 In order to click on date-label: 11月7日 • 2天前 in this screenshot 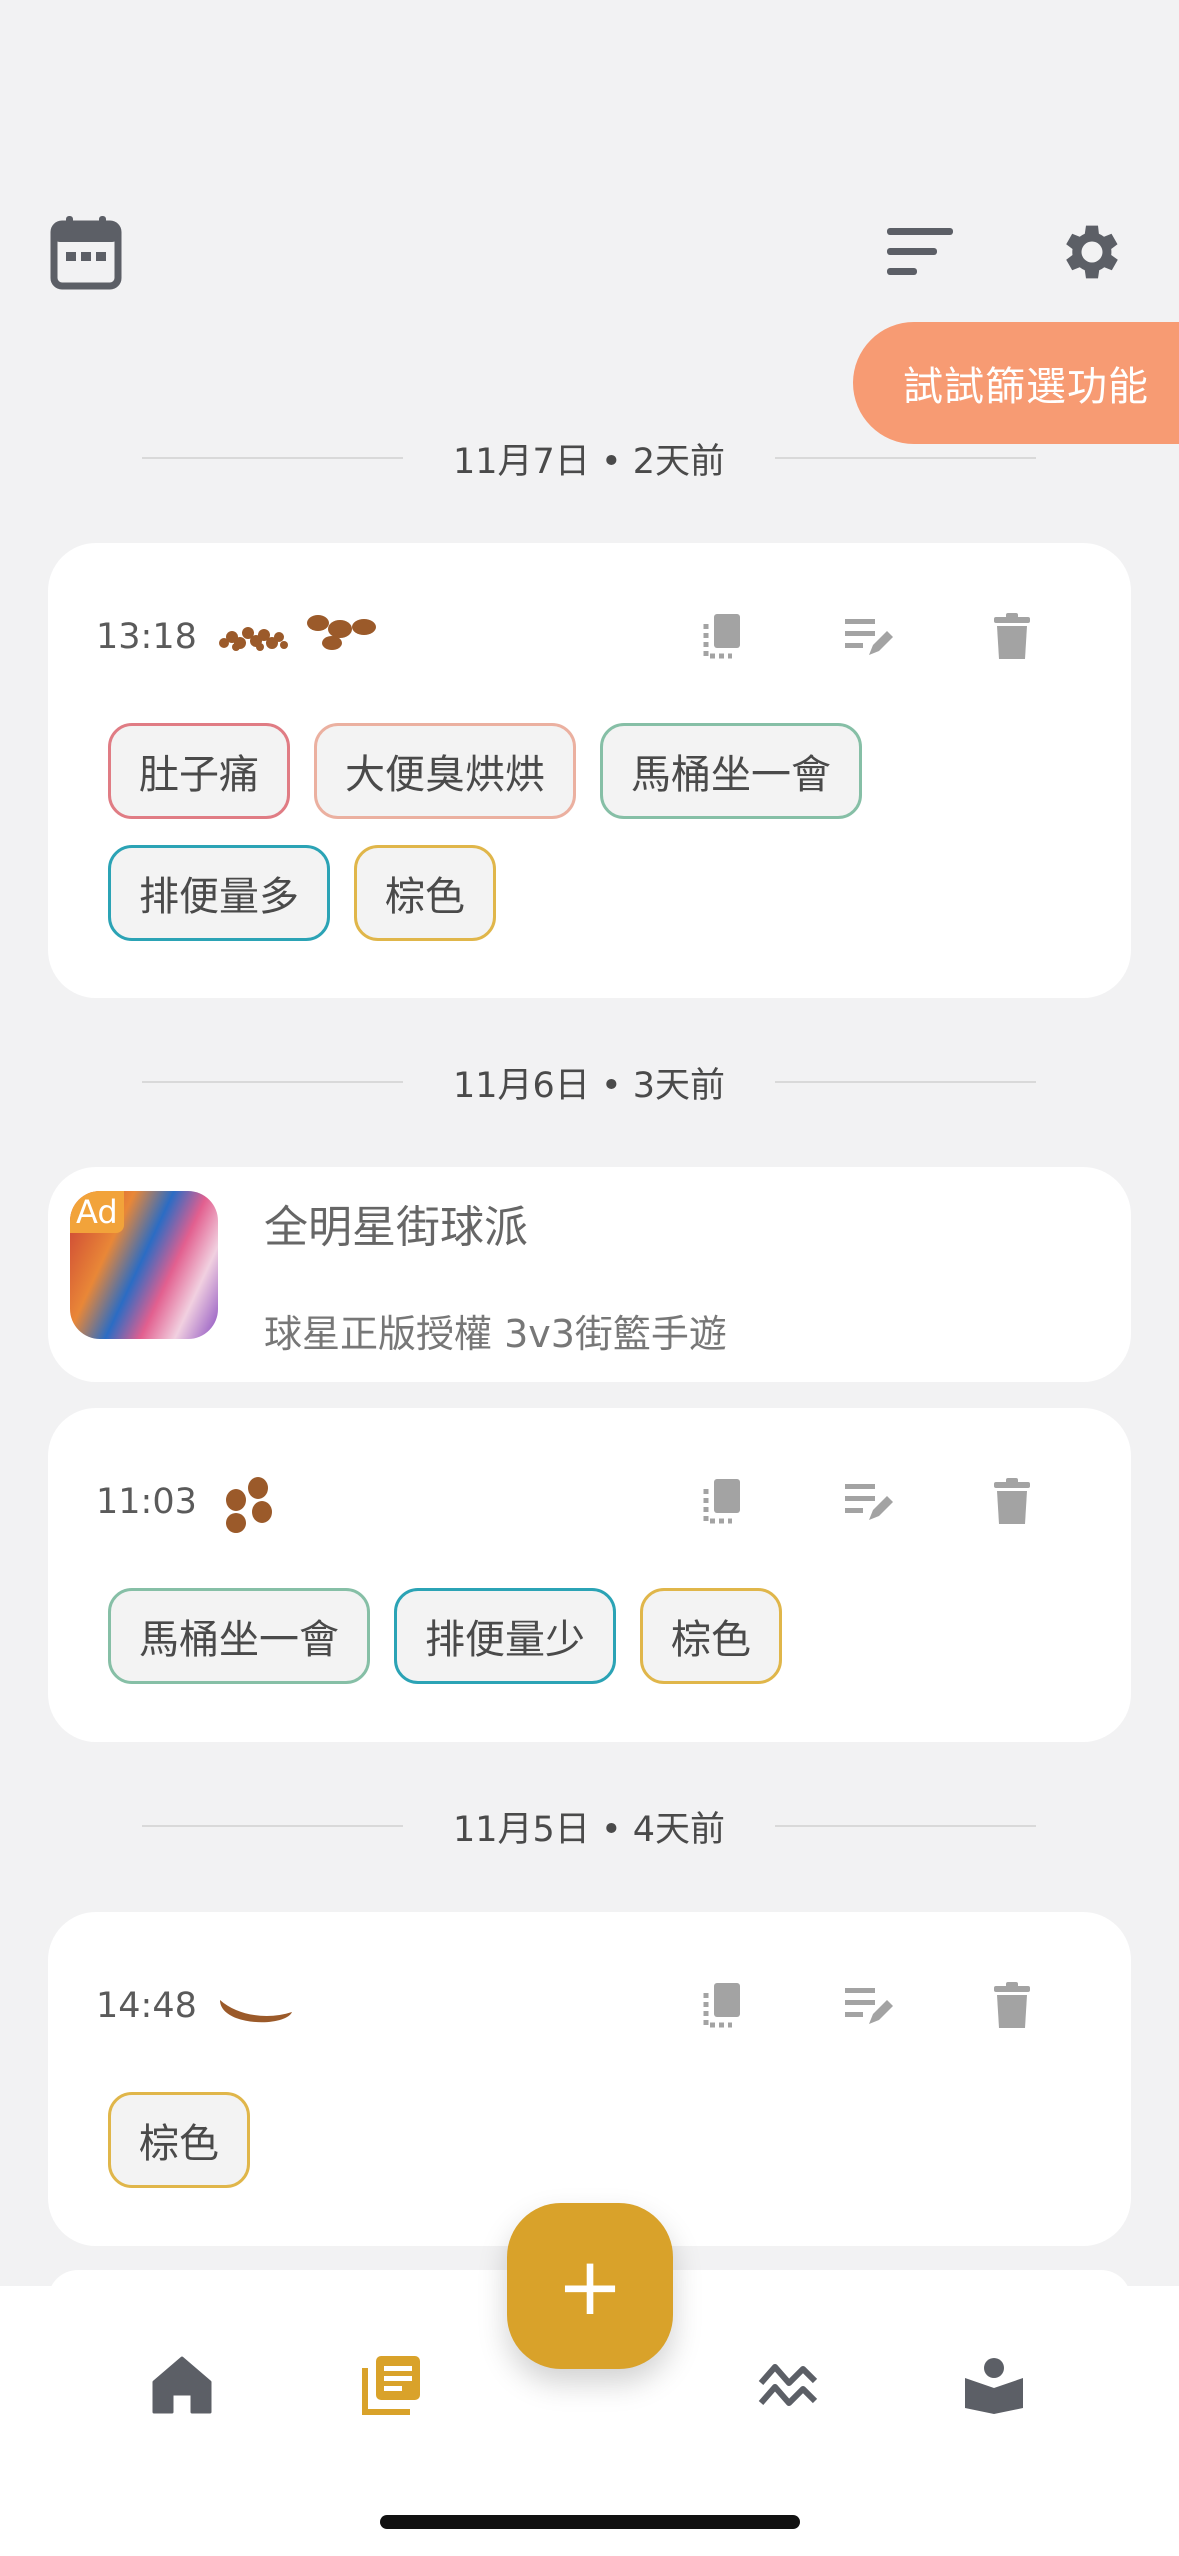, I will do `click(589, 461)`.